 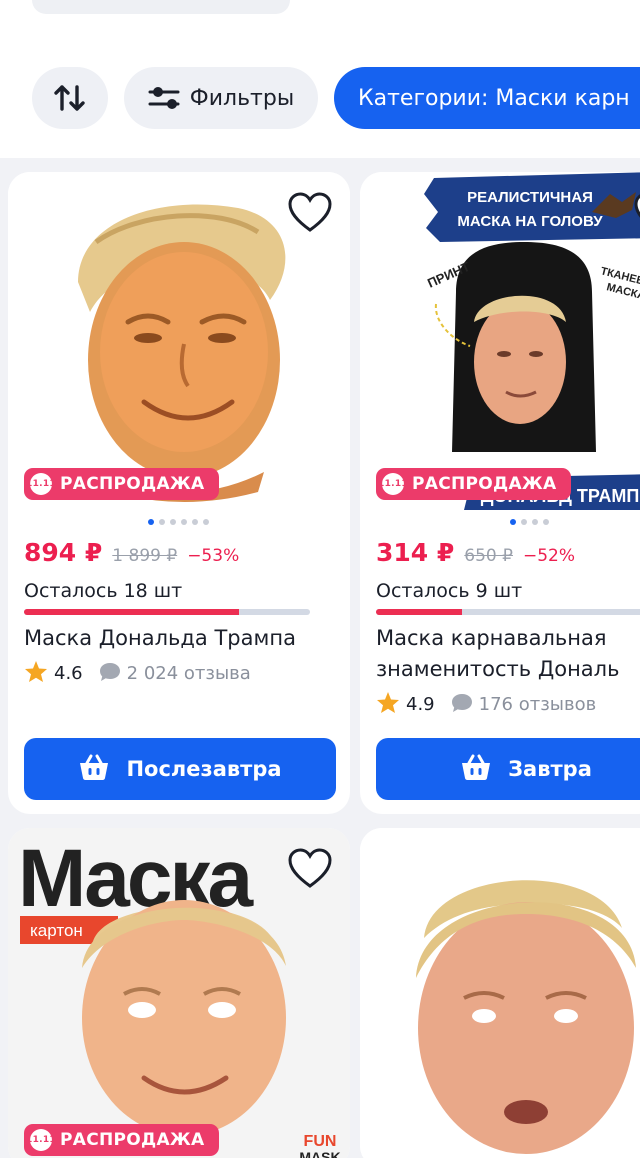 I want to click on product-card, so click(x=500, y=993).